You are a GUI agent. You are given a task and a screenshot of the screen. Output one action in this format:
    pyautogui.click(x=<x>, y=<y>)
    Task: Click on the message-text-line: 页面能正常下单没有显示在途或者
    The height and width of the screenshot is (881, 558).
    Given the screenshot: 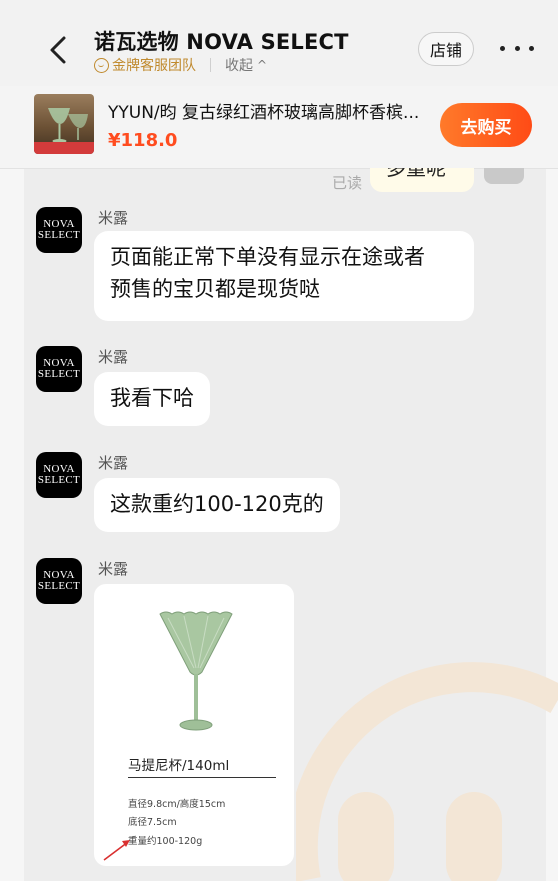 What is the action you would take?
    pyautogui.click(x=267, y=257)
    